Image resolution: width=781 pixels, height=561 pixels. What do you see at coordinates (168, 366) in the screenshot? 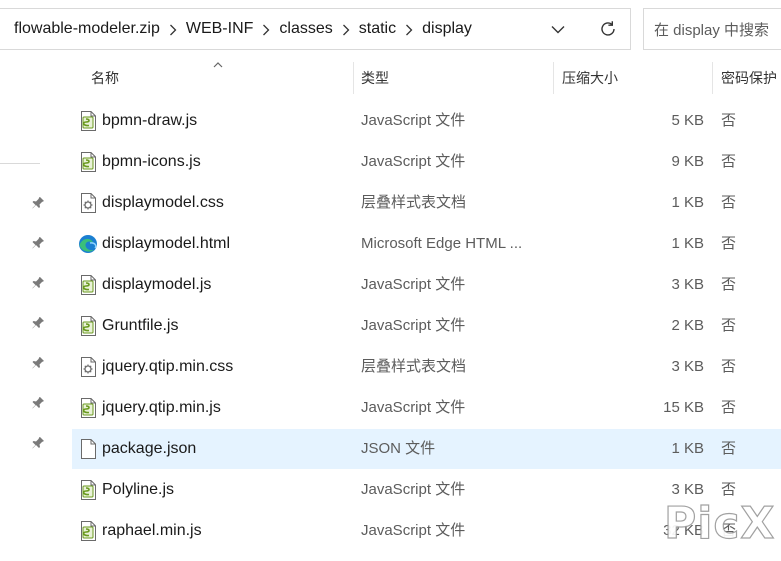
I see `file-name: jquery.qtip.min.css` at bounding box center [168, 366].